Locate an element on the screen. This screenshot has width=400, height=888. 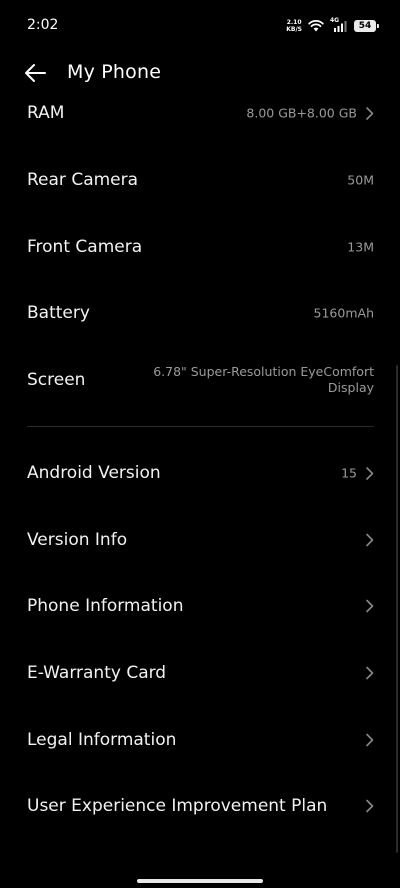
spec-label: RAM is located at coordinates (46, 113).